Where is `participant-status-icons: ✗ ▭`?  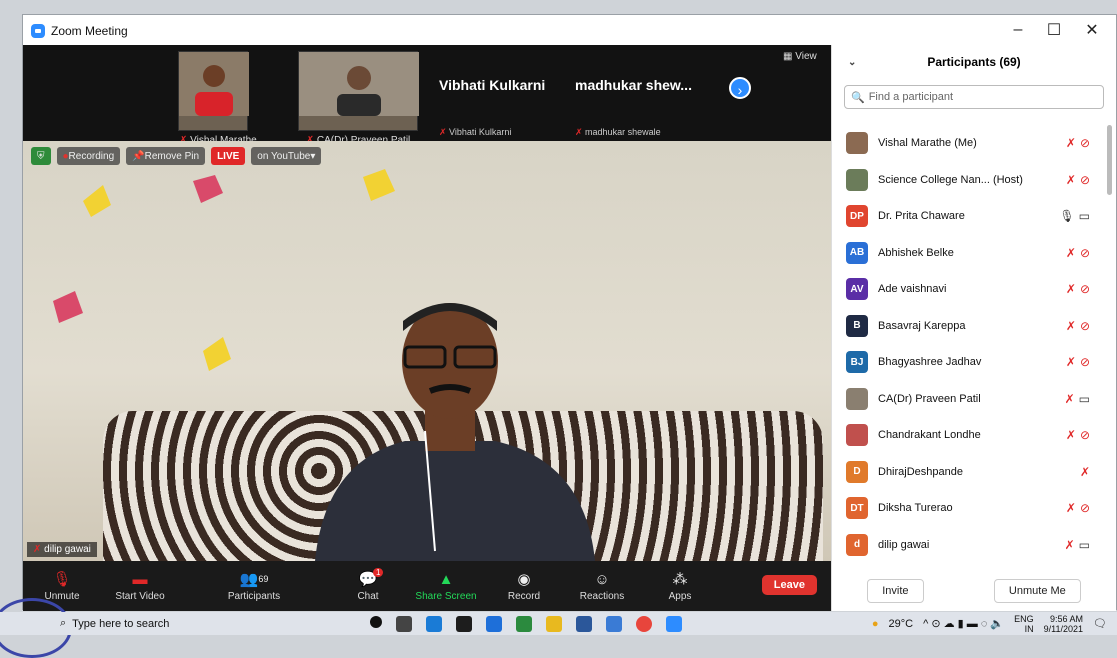 participant-status-icons: ✗ ▭ is located at coordinates (1077, 399).